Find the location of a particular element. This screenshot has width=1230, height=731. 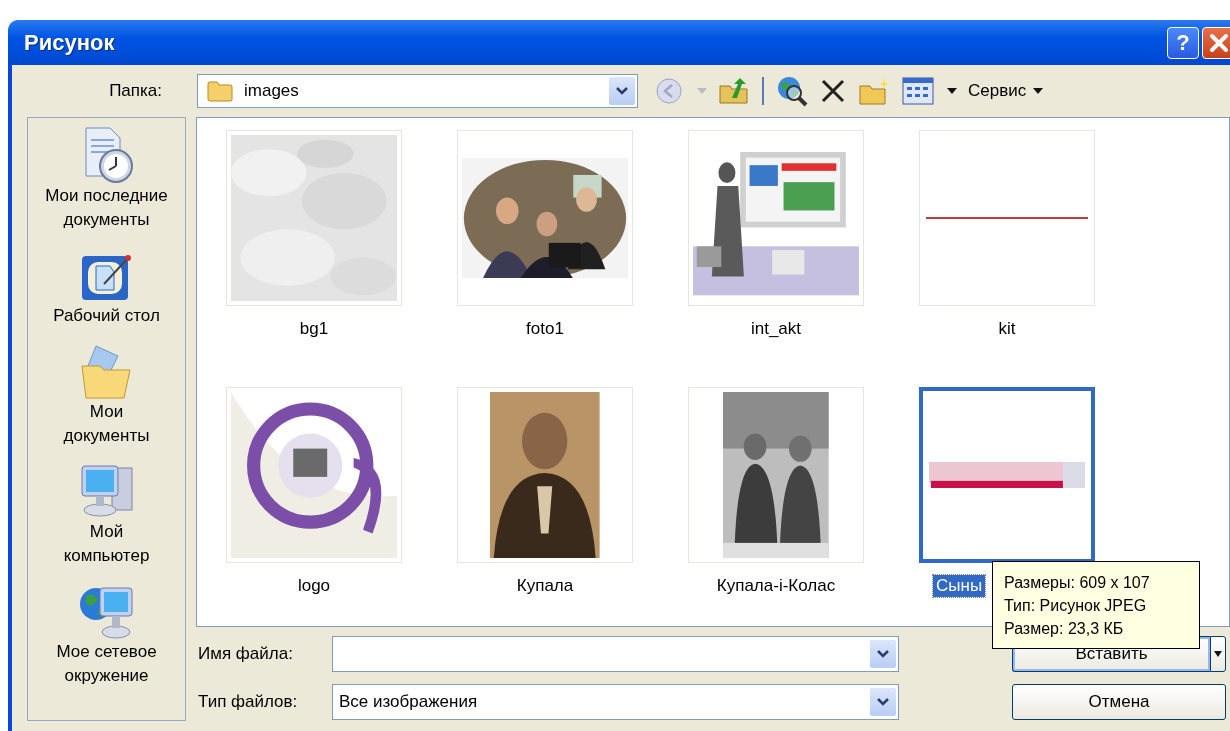

file-name: Сыны is located at coordinates (959, 586).